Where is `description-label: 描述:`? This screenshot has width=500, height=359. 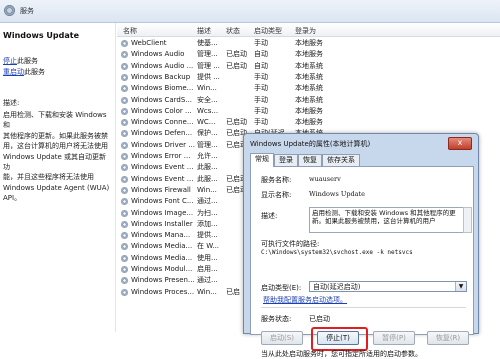 description-label: 描述: is located at coordinates (11, 103).